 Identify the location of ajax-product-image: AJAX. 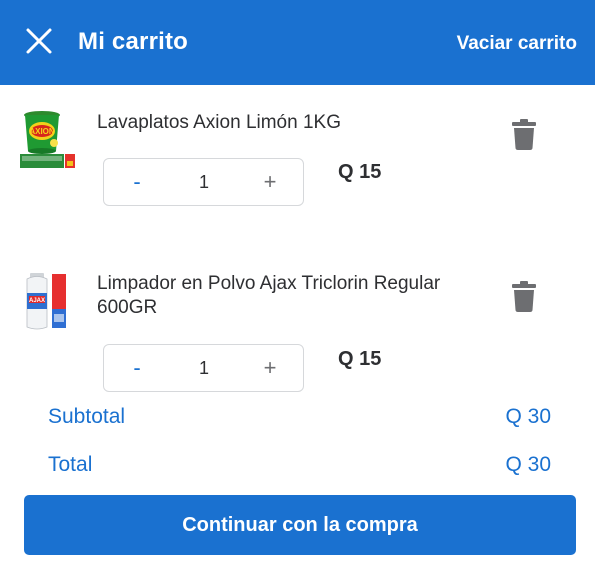
(46, 301).